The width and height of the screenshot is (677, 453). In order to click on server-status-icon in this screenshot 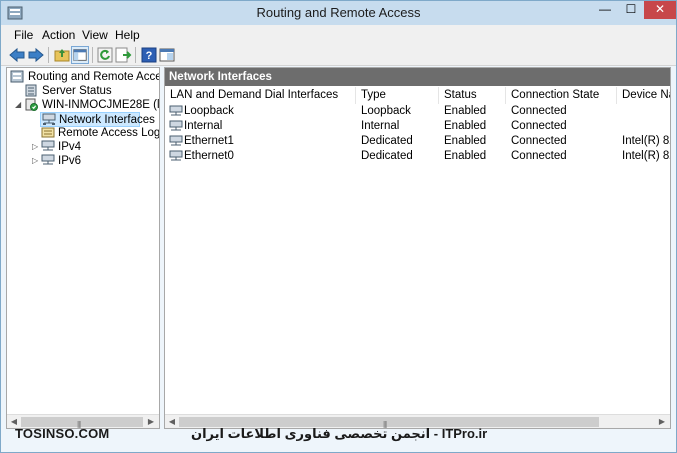, I will do `click(31, 90)`.